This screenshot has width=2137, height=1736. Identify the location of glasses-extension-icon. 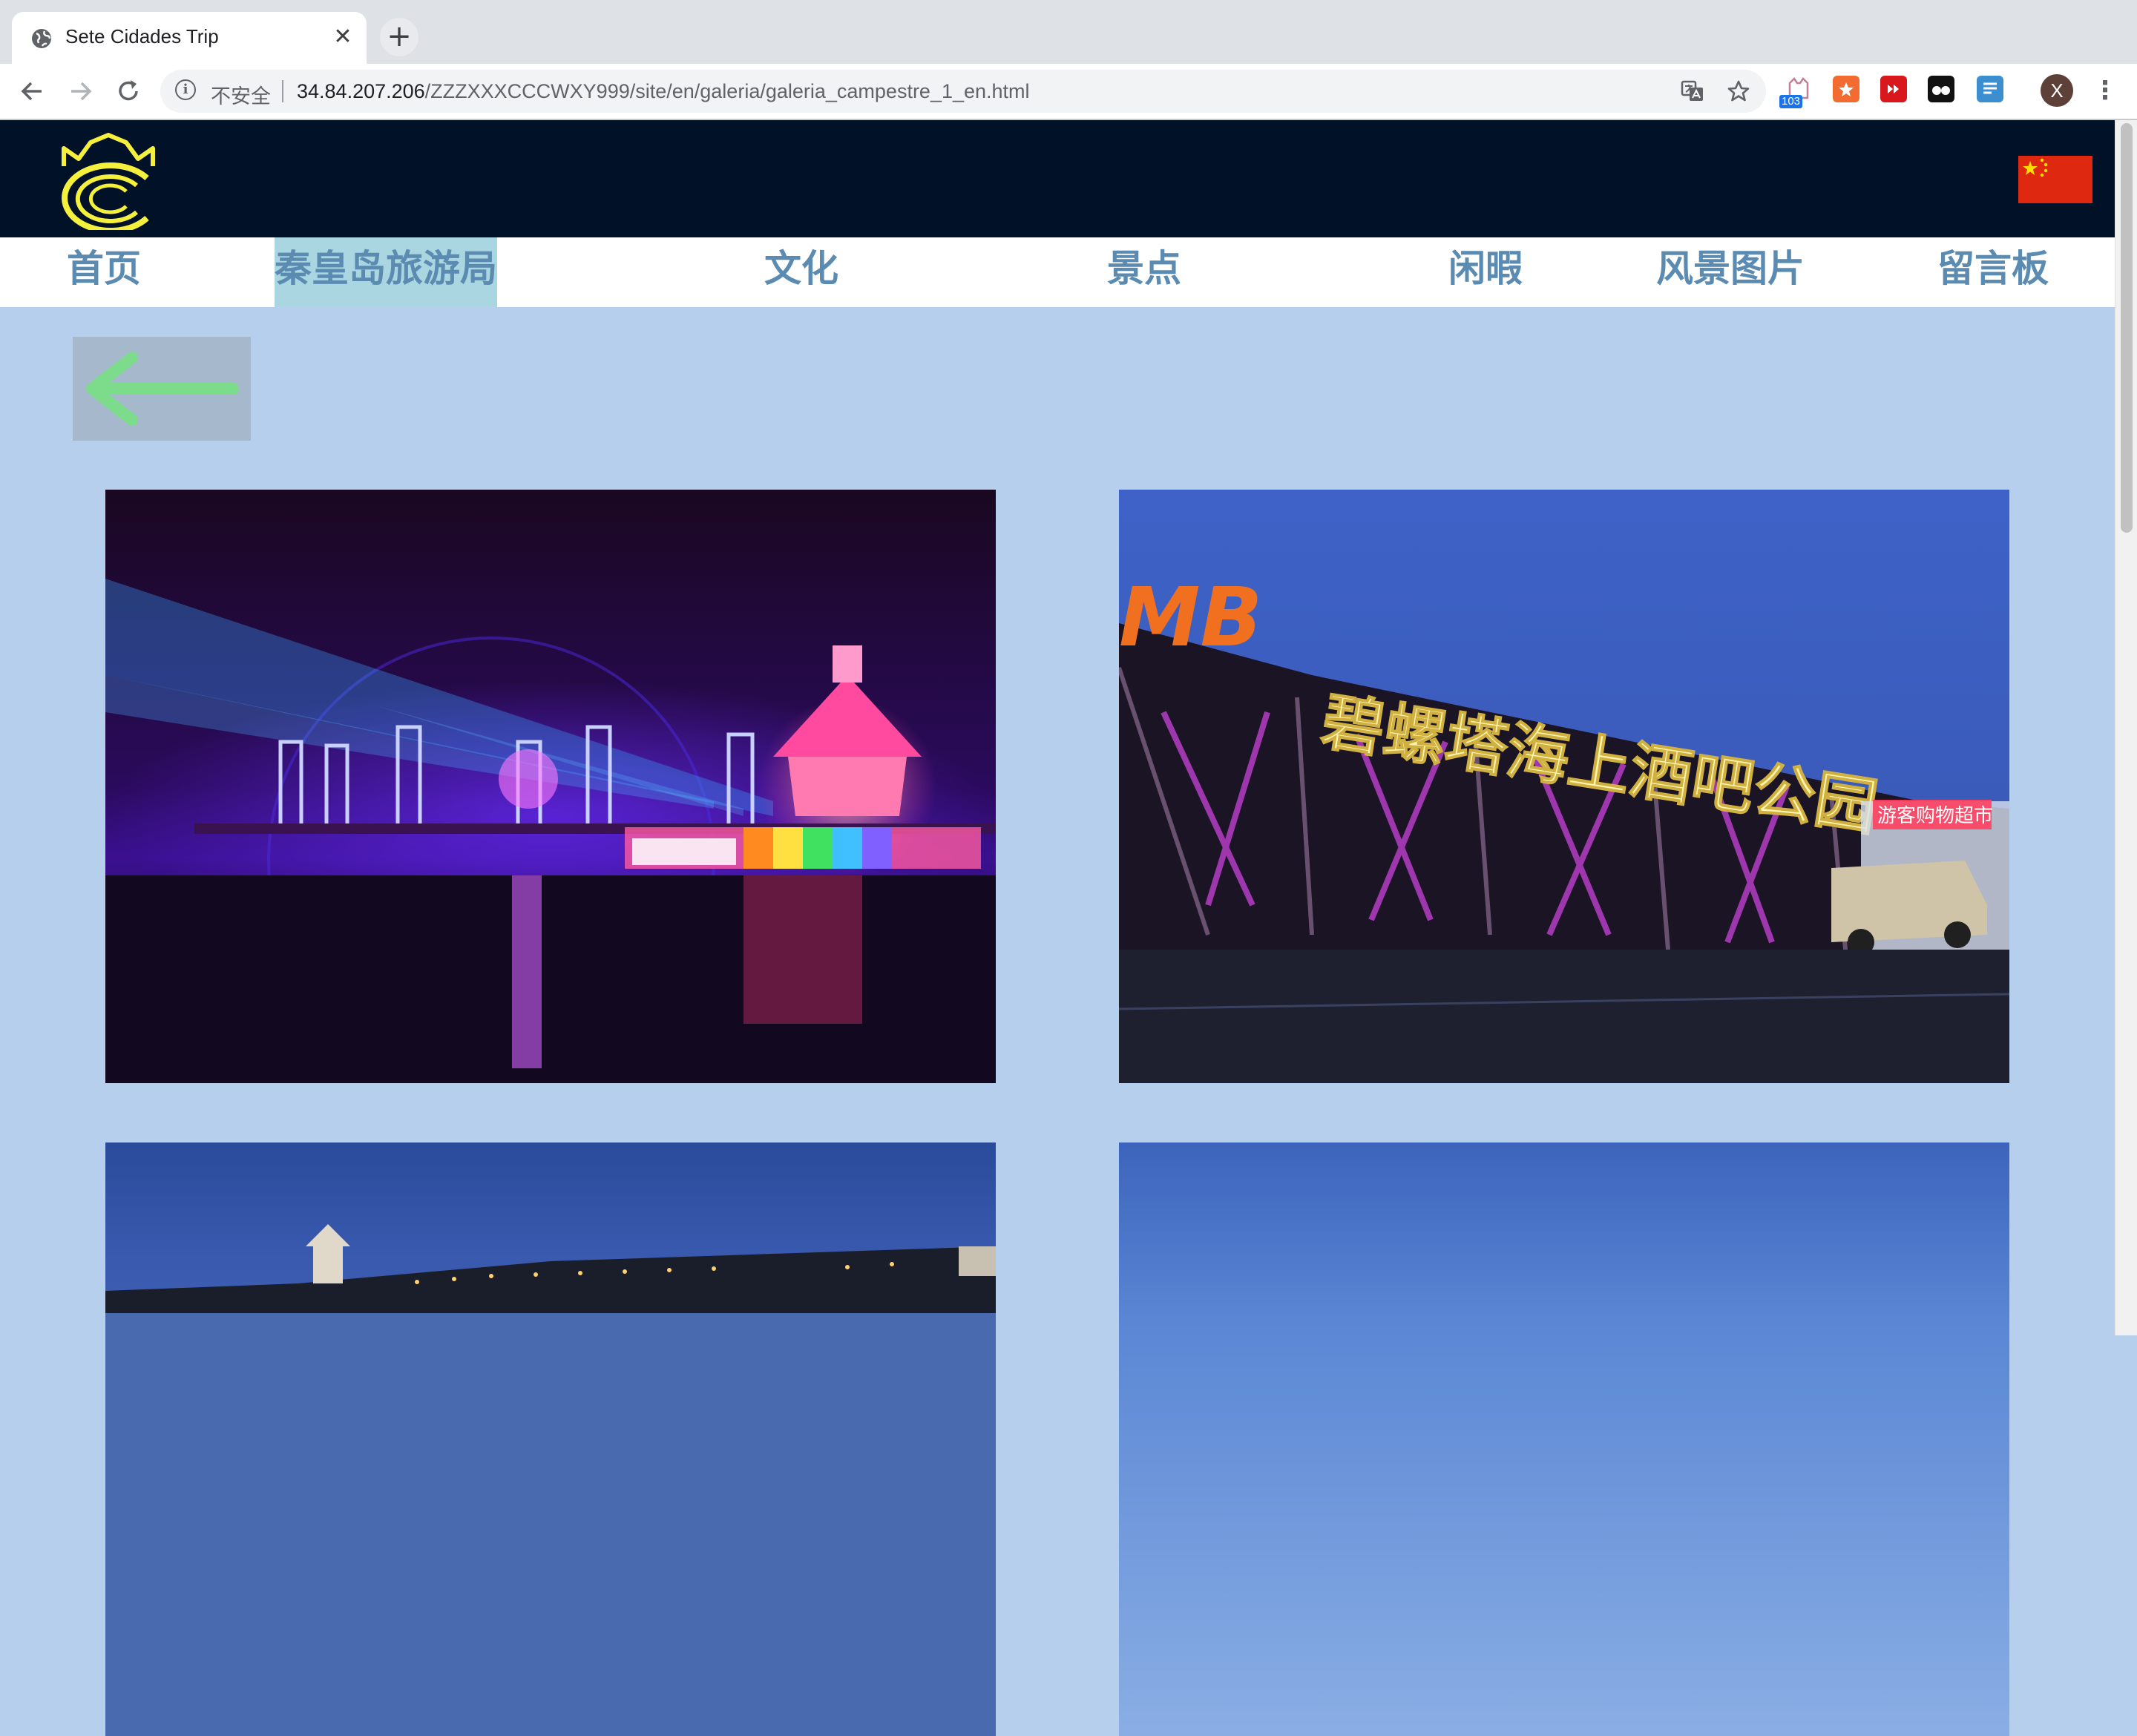
(1941, 89).